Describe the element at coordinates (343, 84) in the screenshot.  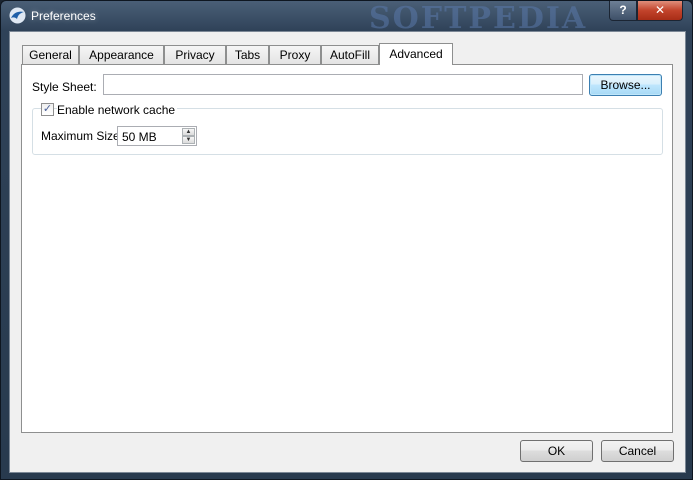
I see `style-sheet-input` at that location.